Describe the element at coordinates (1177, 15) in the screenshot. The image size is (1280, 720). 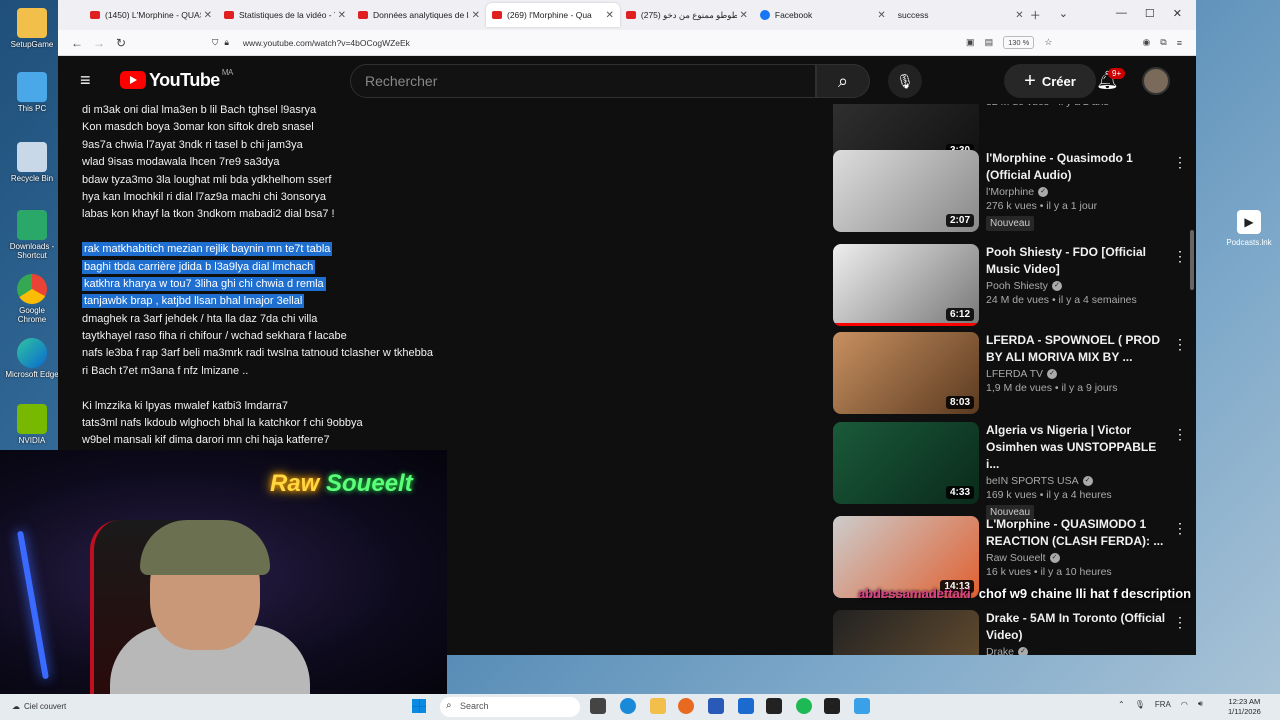
I see `window-close-icon: ✕` at that location.